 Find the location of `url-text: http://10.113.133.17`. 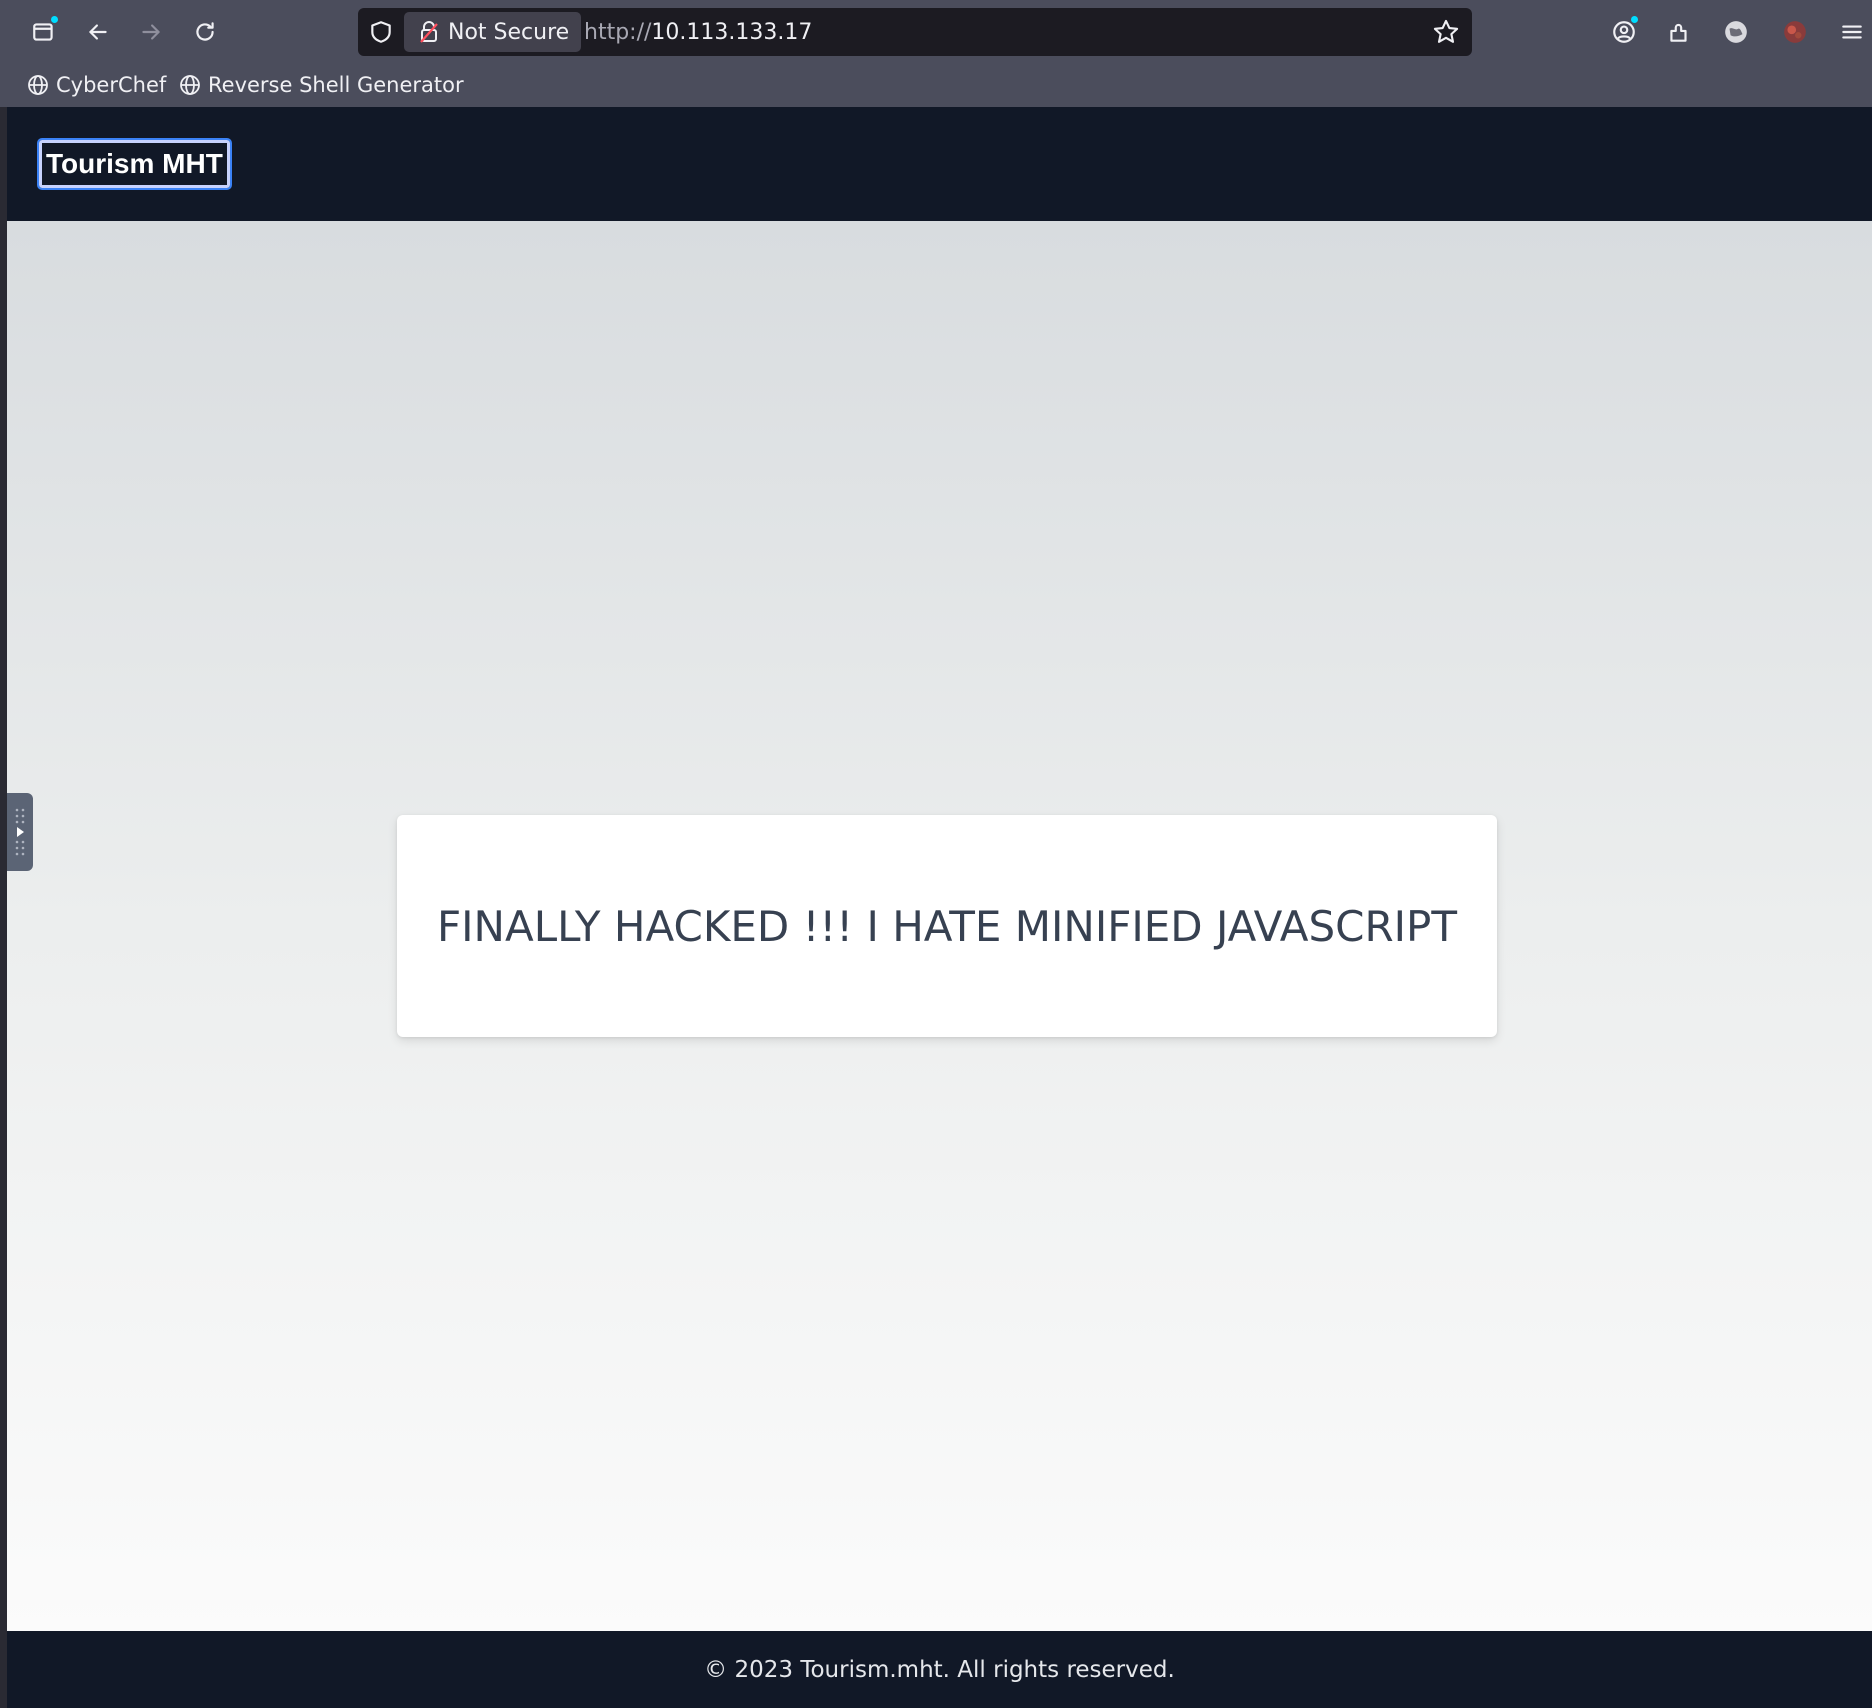

url-text: http://10.113.133.17 is located at coordinates (698, 32).